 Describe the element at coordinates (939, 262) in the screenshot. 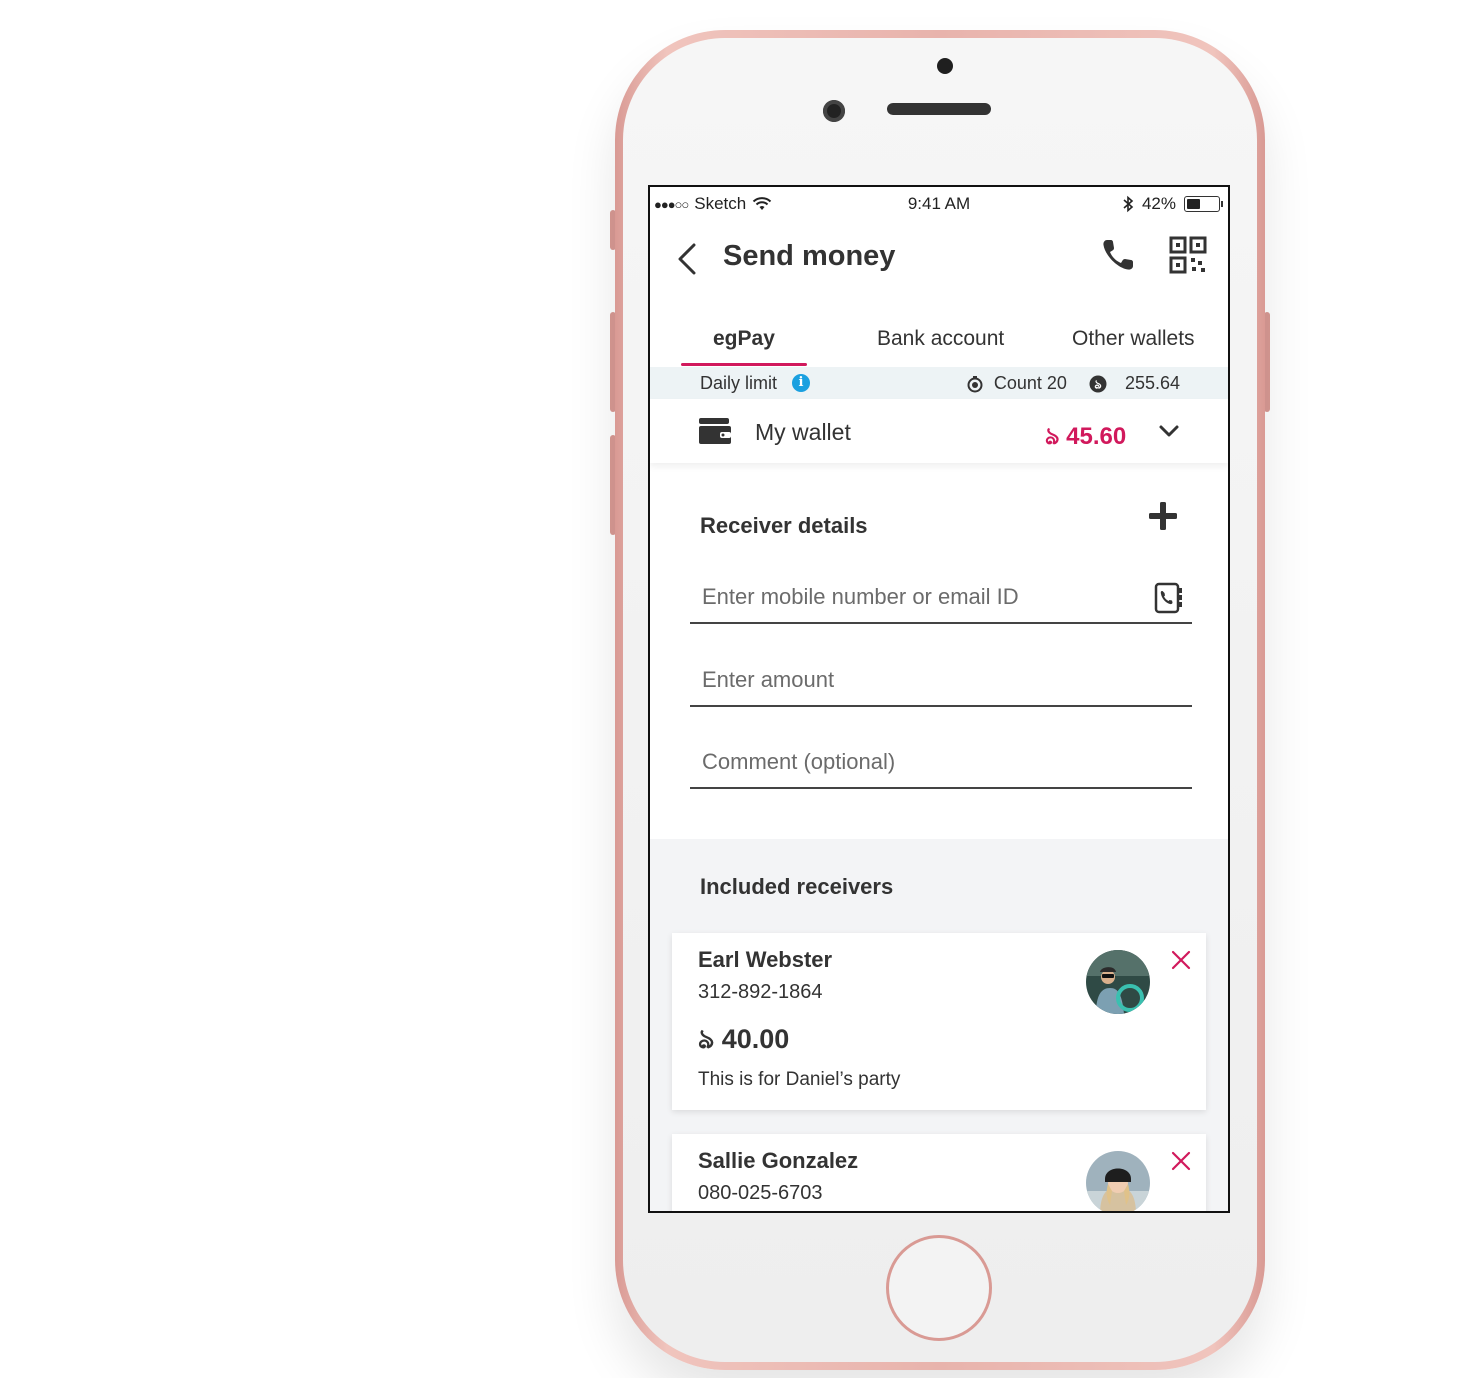

I see `app-header: Send money` at that location.